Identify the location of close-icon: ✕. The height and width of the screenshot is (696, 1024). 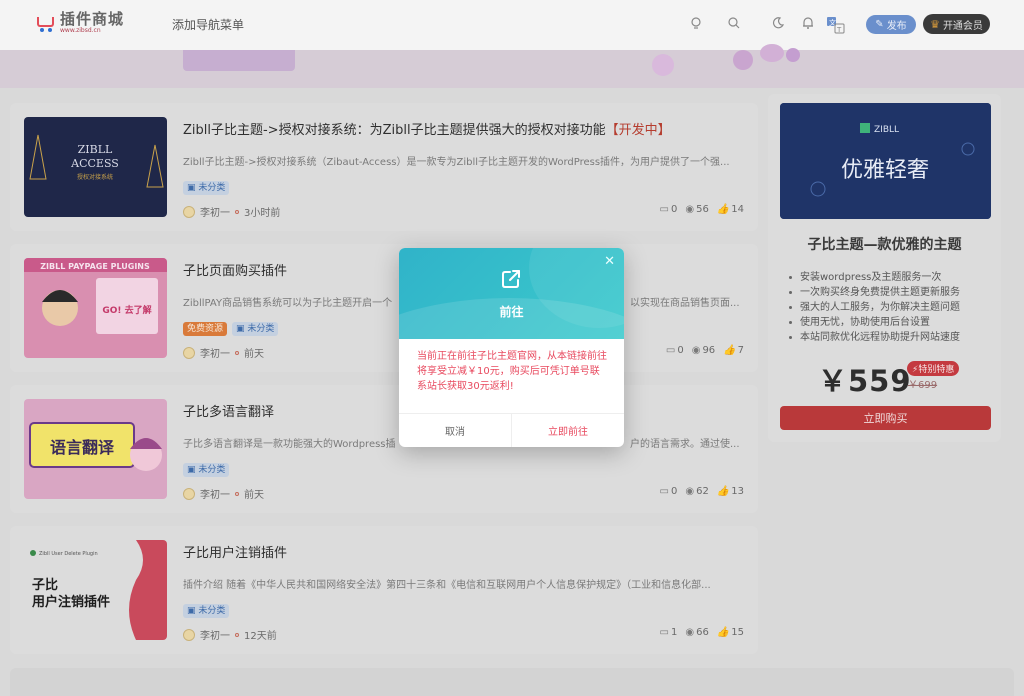
(609, 261).